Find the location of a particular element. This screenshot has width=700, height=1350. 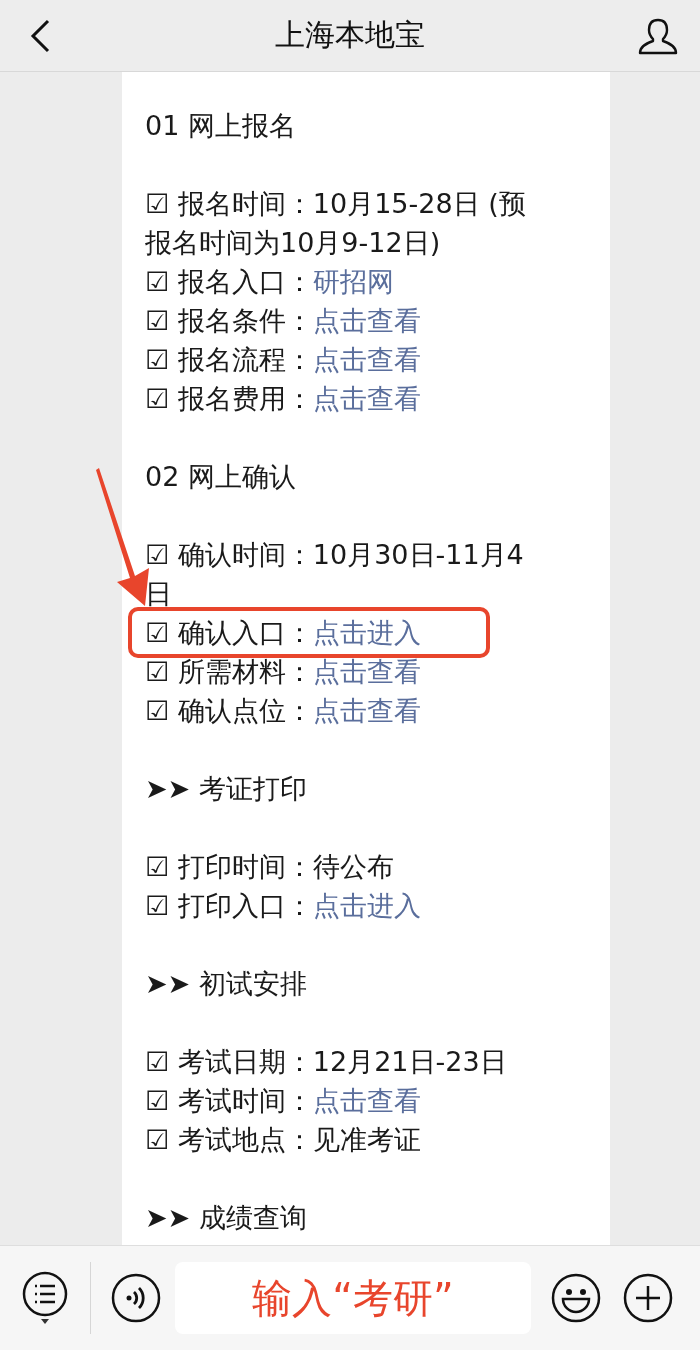

emoji-button is located at coordinates (576, 1298).